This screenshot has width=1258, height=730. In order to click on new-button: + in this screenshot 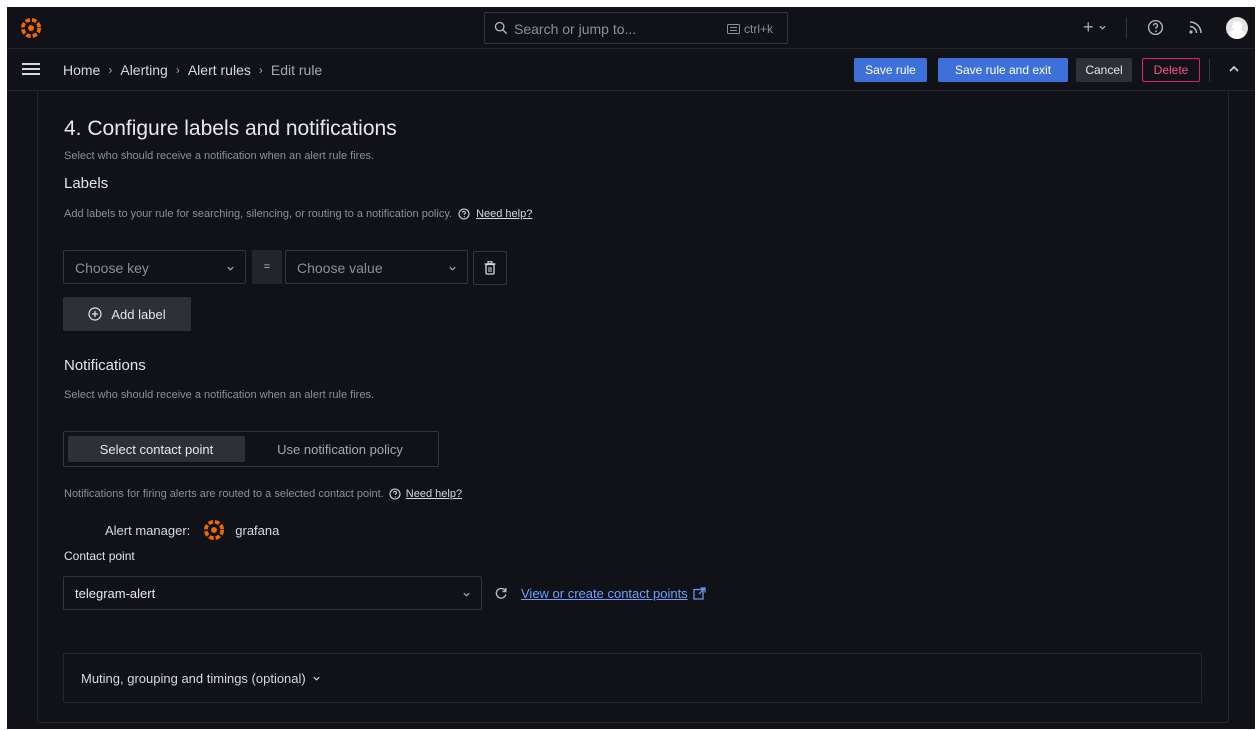, I will do `click(1095, 27)`.